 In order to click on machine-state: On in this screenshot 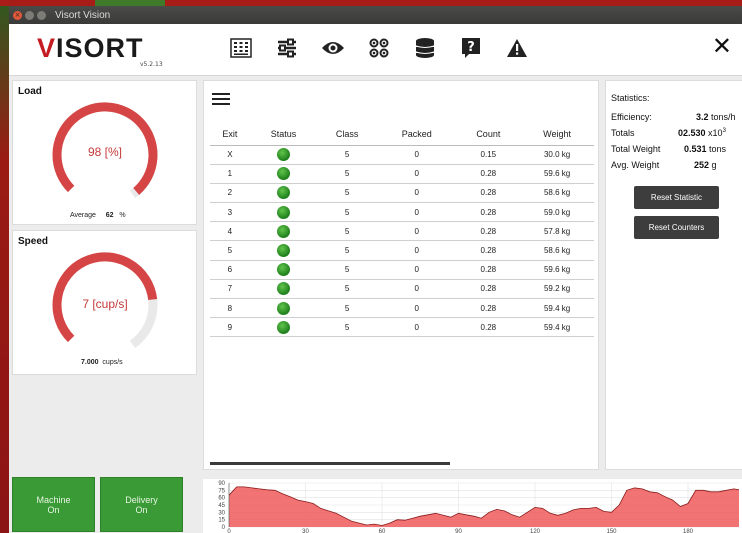, I will do `click(53, 509)`.